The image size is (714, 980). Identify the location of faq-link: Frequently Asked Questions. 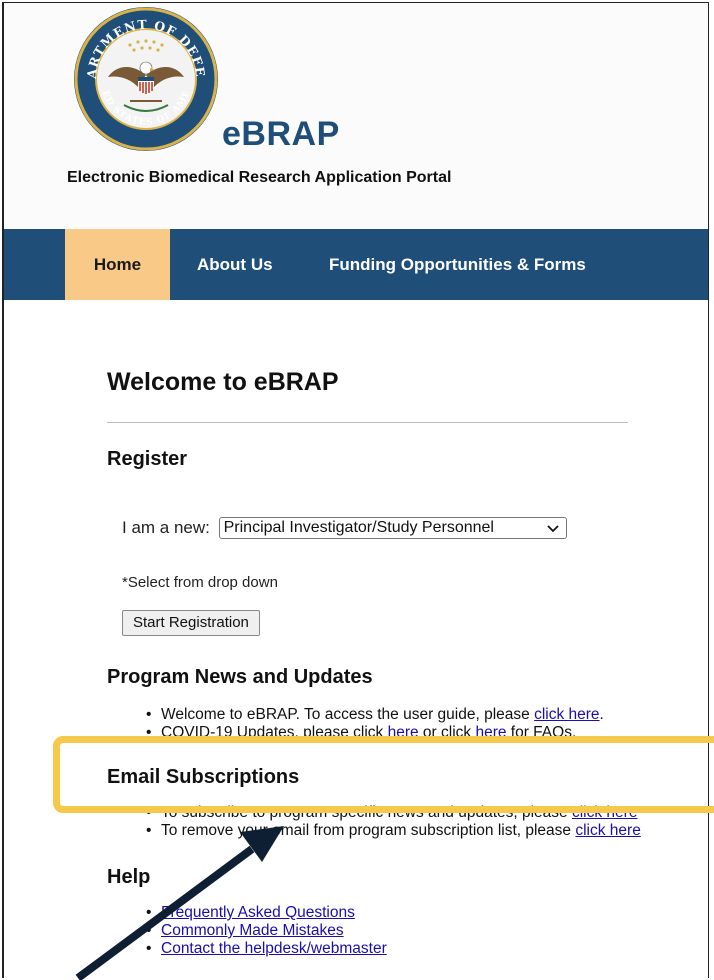
(258, 912).